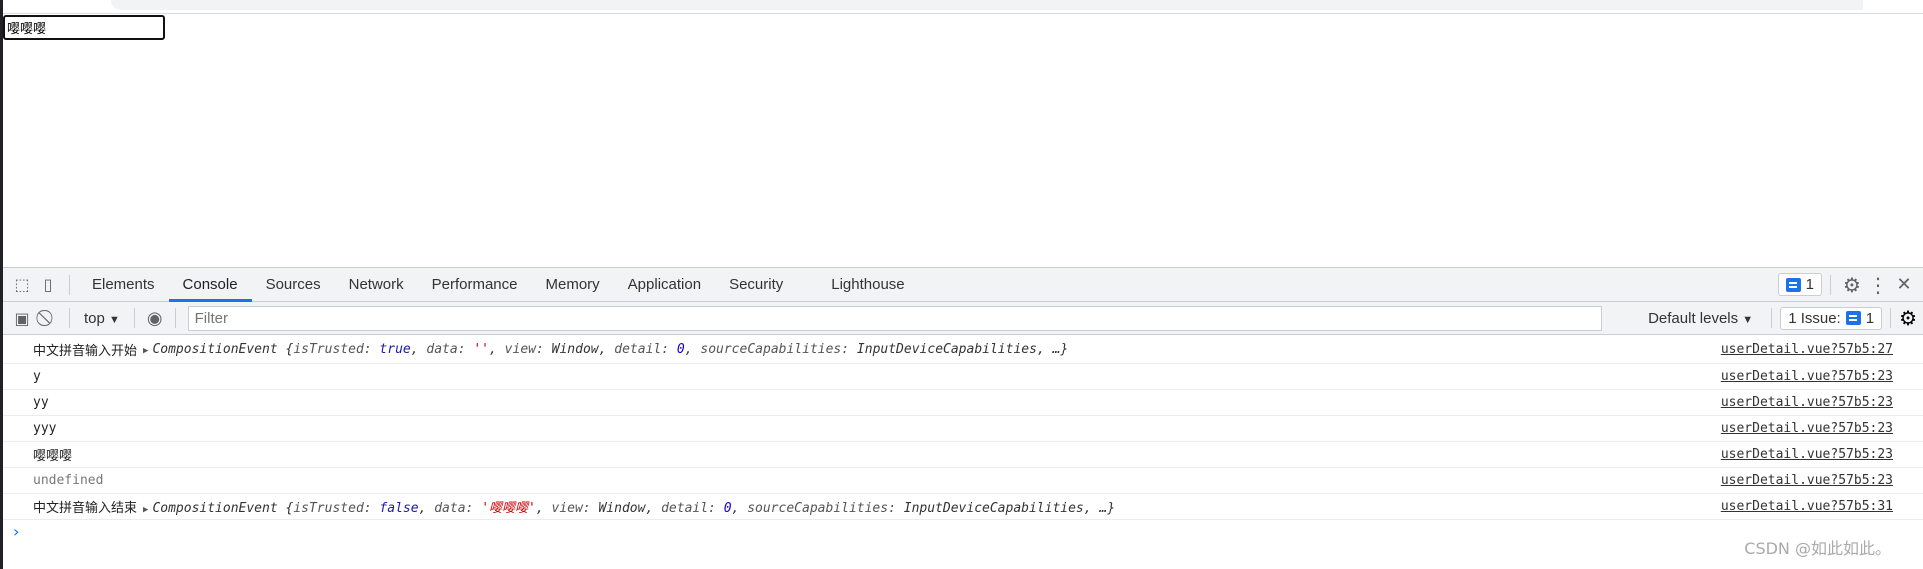 The height and width of the screenshot is (569, 1923). What do you see at coordinates (1852, 285) in the screenshot?
I see `settings-gear-icon: ⚙` at bounding box center [1852, 285].